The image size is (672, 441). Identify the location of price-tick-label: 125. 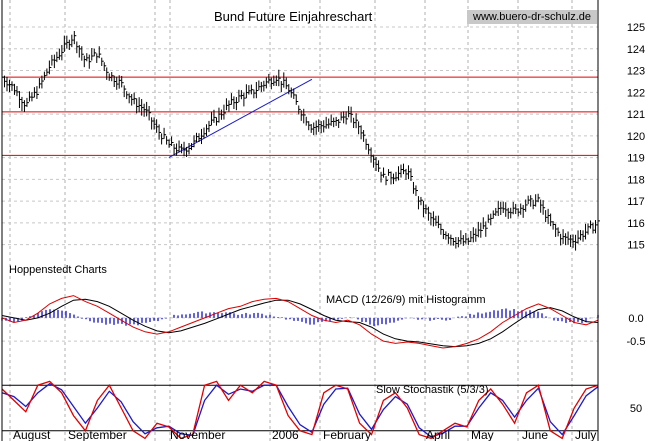
(636, 28).